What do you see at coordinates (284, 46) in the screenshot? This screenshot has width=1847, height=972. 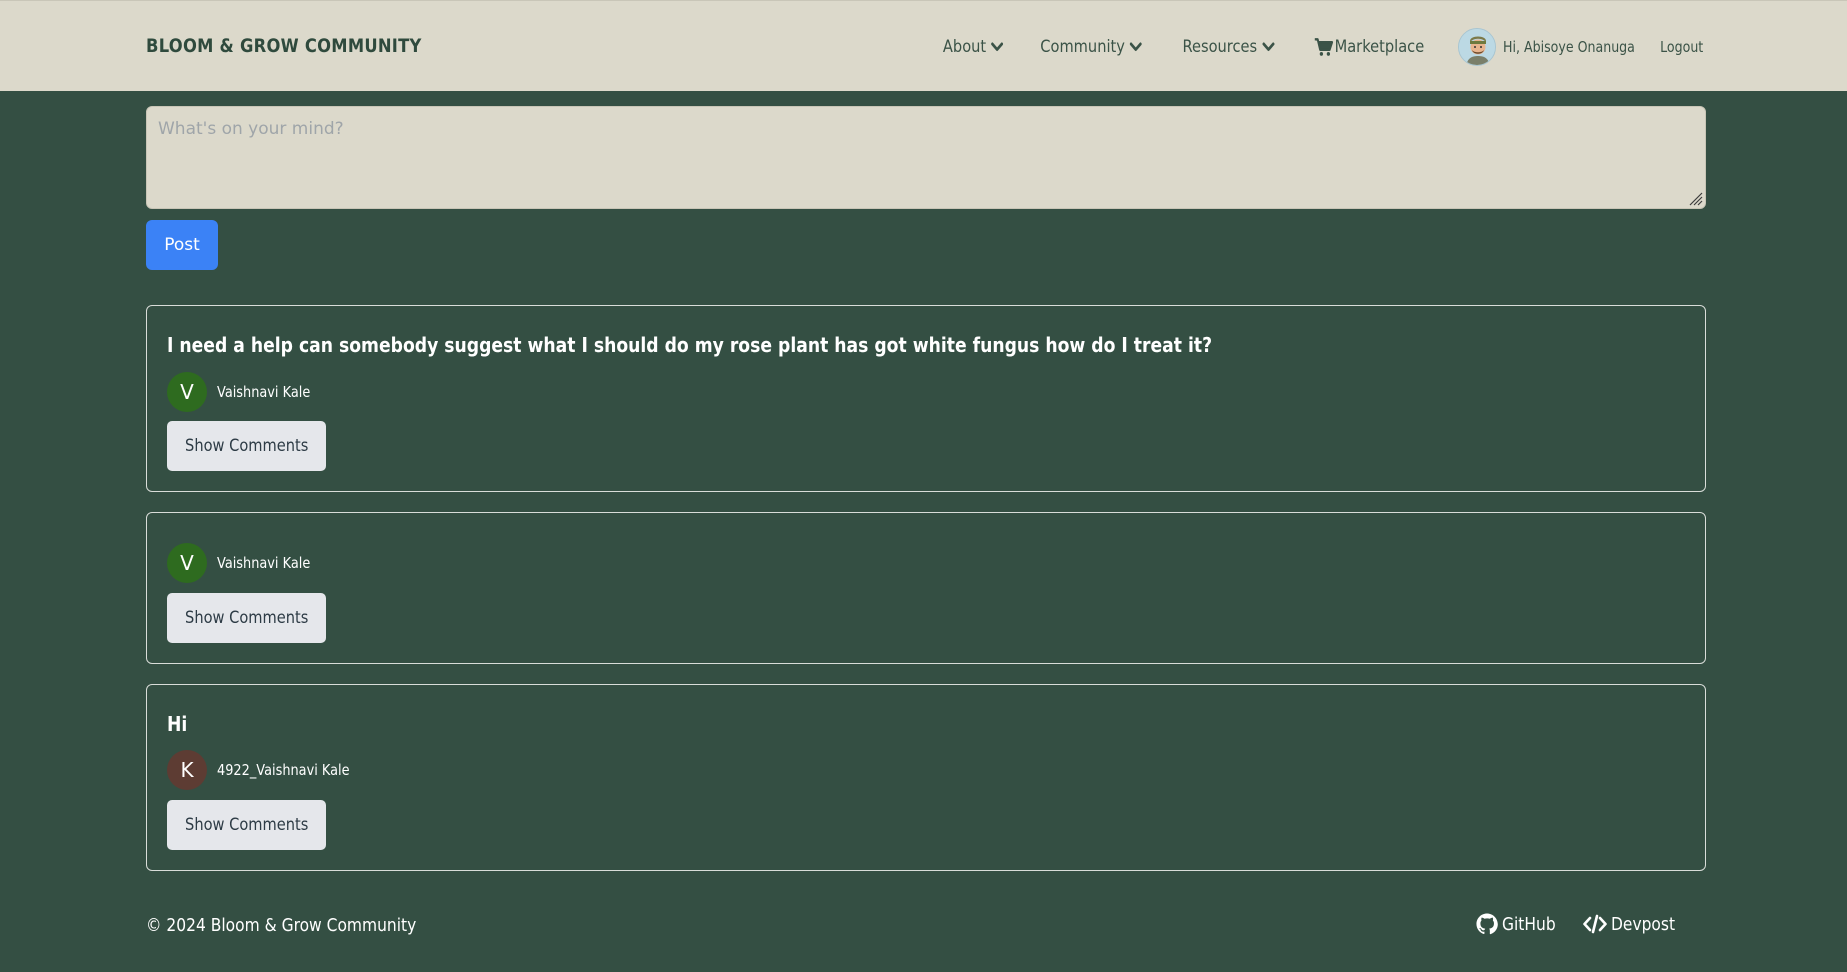 I see `brand-logo: BLOOM & GROW COMMUNITY` at bounding box center [284, 46].